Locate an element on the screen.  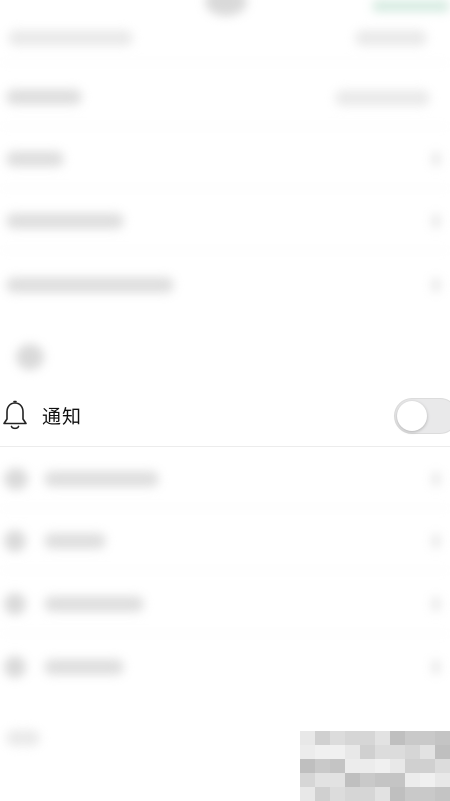
blurred-section-header is located at coordinates (23, 738).